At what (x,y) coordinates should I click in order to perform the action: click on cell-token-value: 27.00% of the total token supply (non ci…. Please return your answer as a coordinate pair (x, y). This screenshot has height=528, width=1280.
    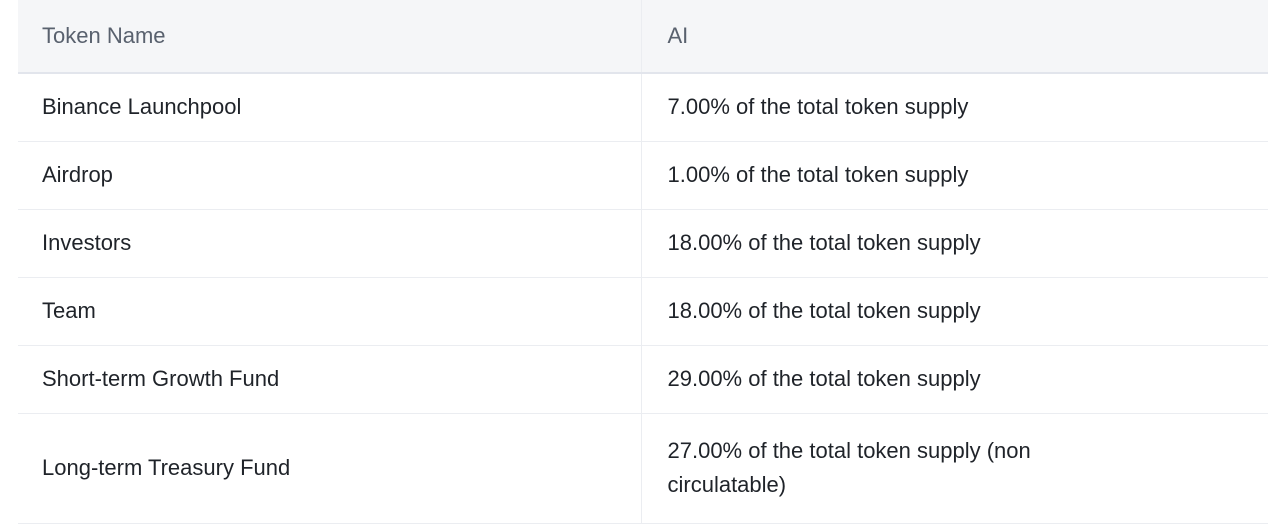
    Looking at the image, I should click on (954, 468).